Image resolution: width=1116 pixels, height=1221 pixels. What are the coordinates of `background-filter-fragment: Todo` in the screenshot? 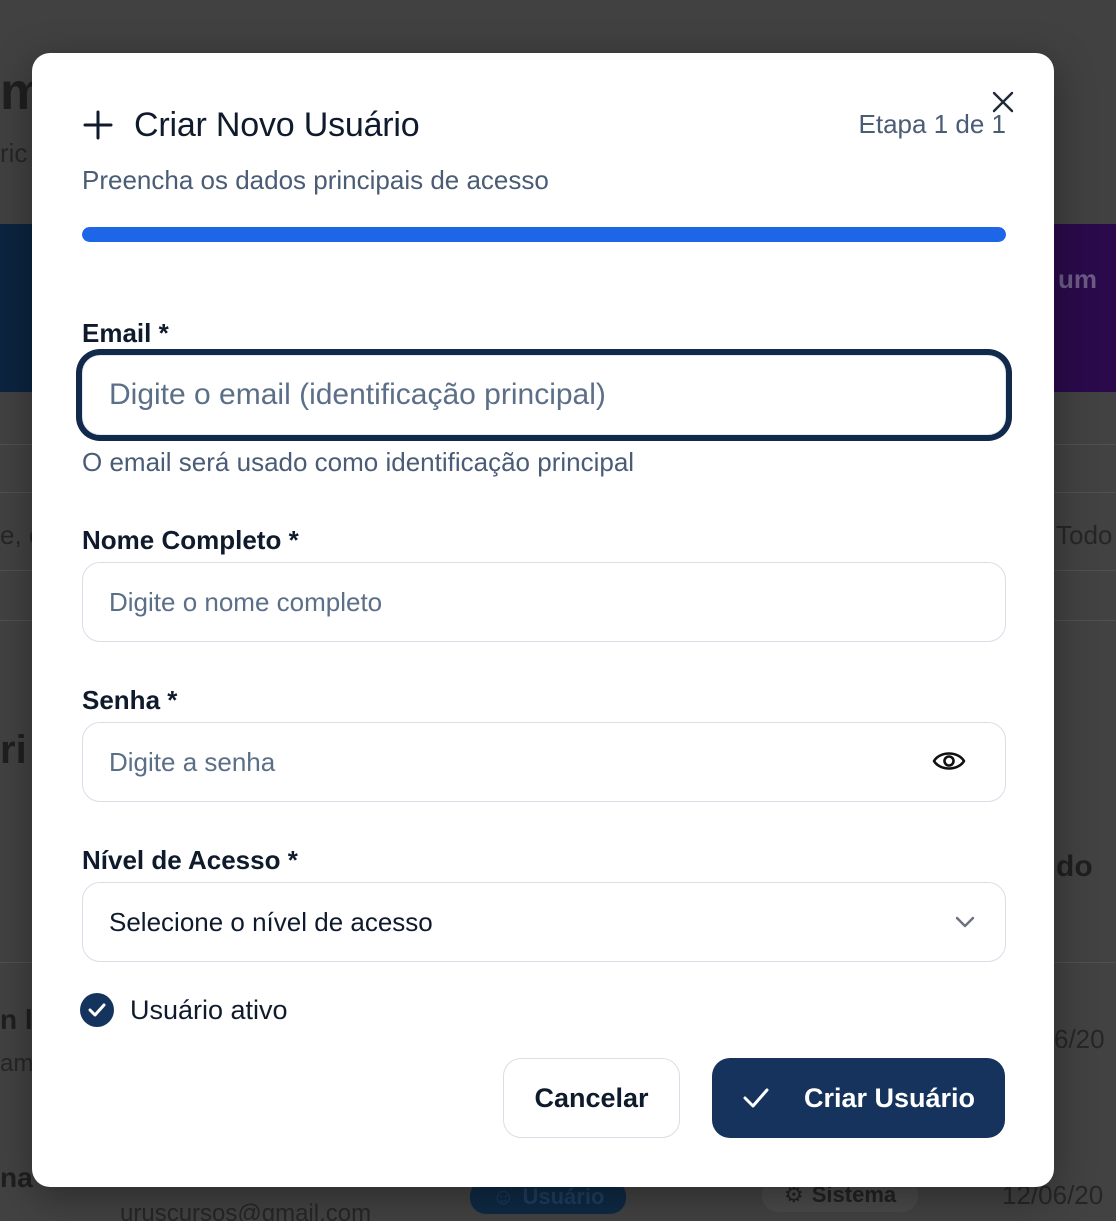 It's located at (1084, 535).